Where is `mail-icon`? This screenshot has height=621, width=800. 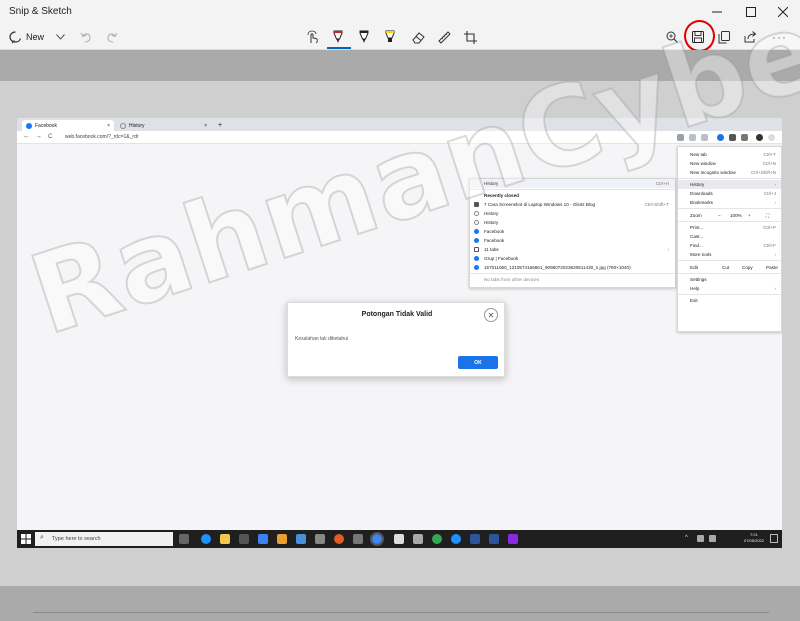
mail-icon is located at coordinates (263, 539).